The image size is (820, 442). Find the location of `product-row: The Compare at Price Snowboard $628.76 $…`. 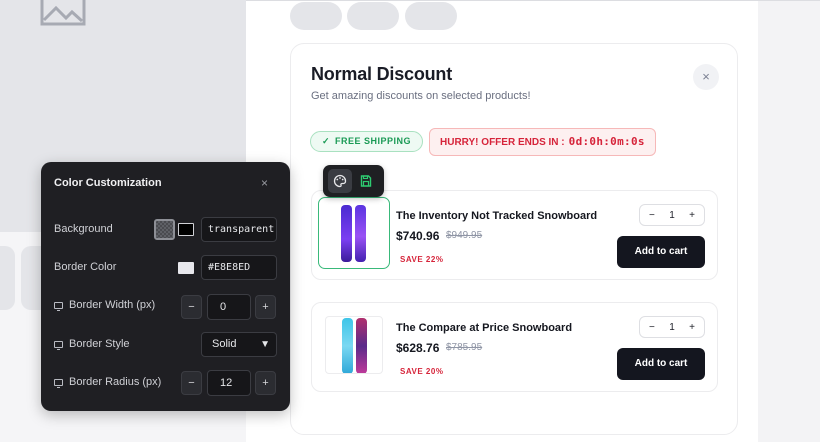

product-row: The Compare at Price Snowboard $628.76 $… is located at coordinates (514, 347).